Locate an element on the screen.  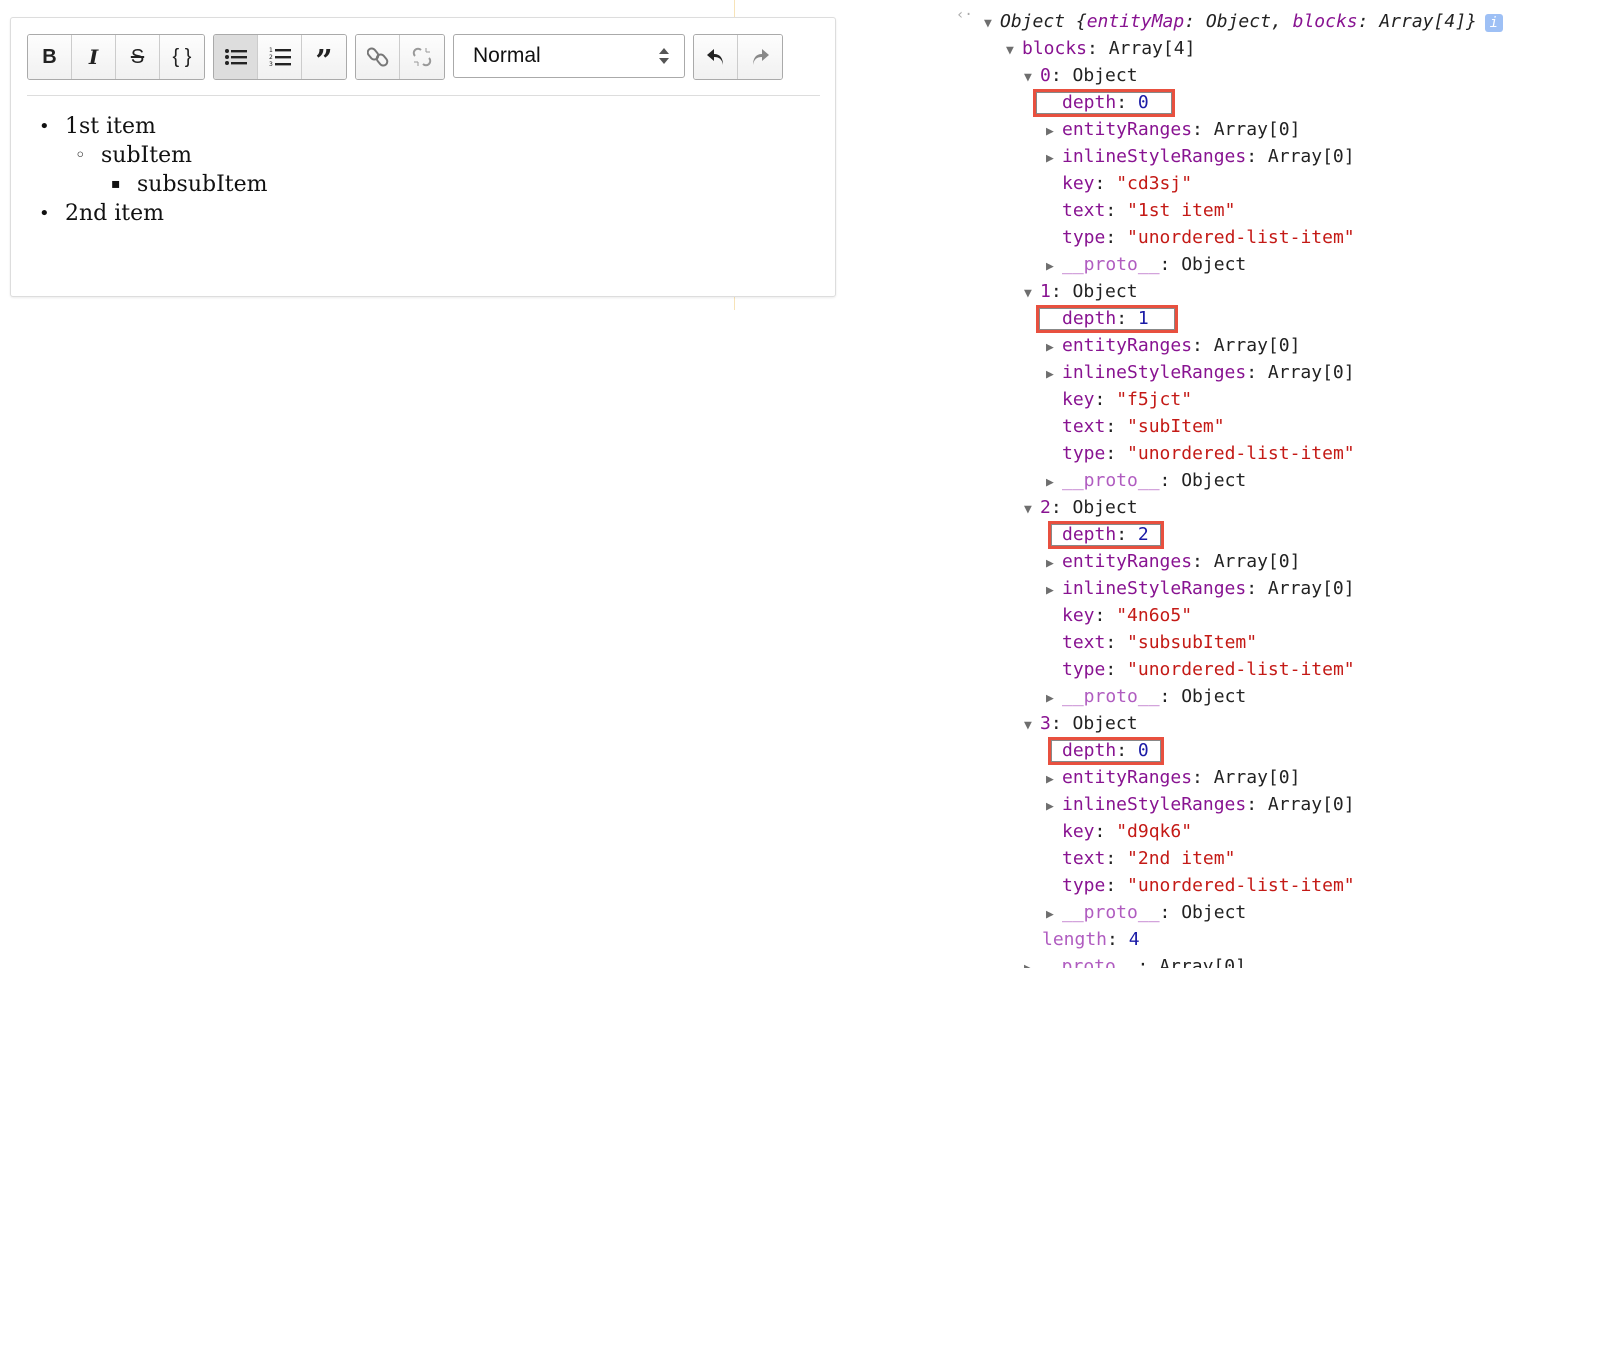
ordered-list-button: 123 is located at coordinates (280, 57).